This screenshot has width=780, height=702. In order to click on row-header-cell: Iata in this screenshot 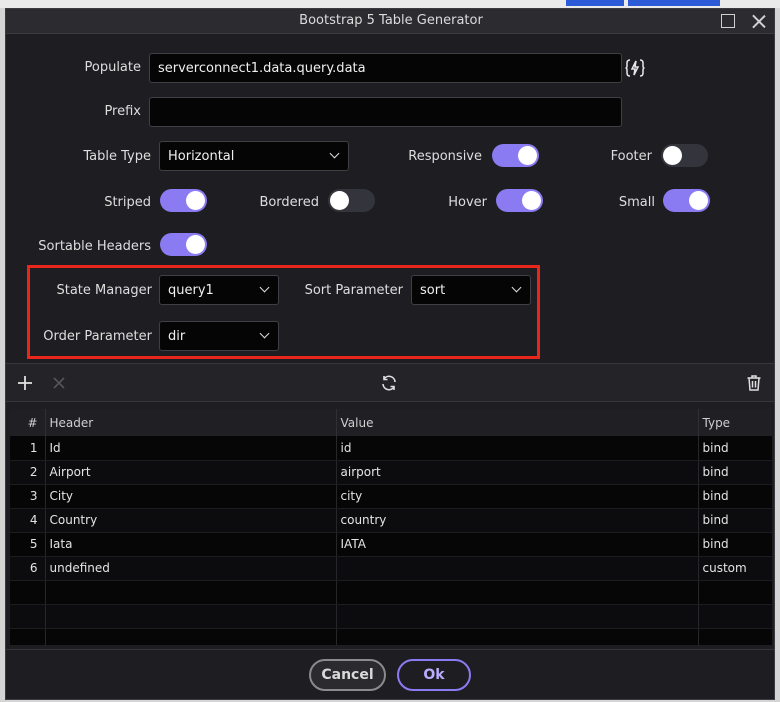, I will do `click(191, 544)`.